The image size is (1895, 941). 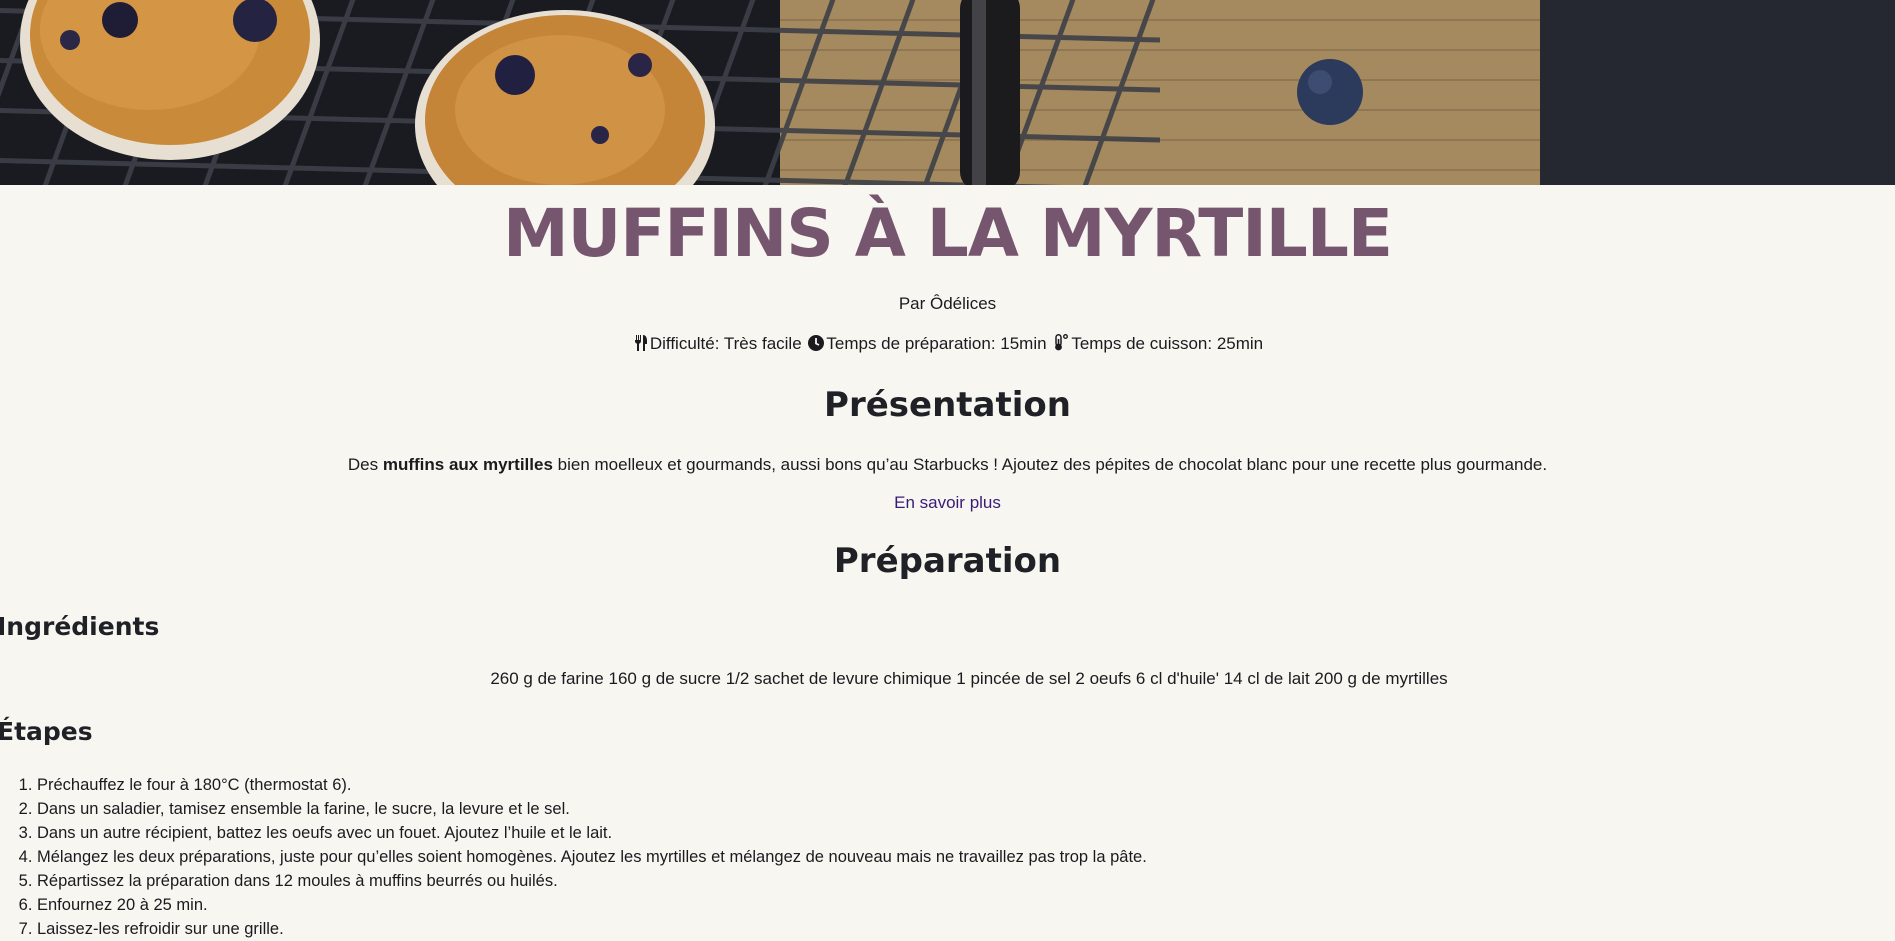 I want to click on ingredient-item: 1 pincée de sel, so click(x=1013, y=678).